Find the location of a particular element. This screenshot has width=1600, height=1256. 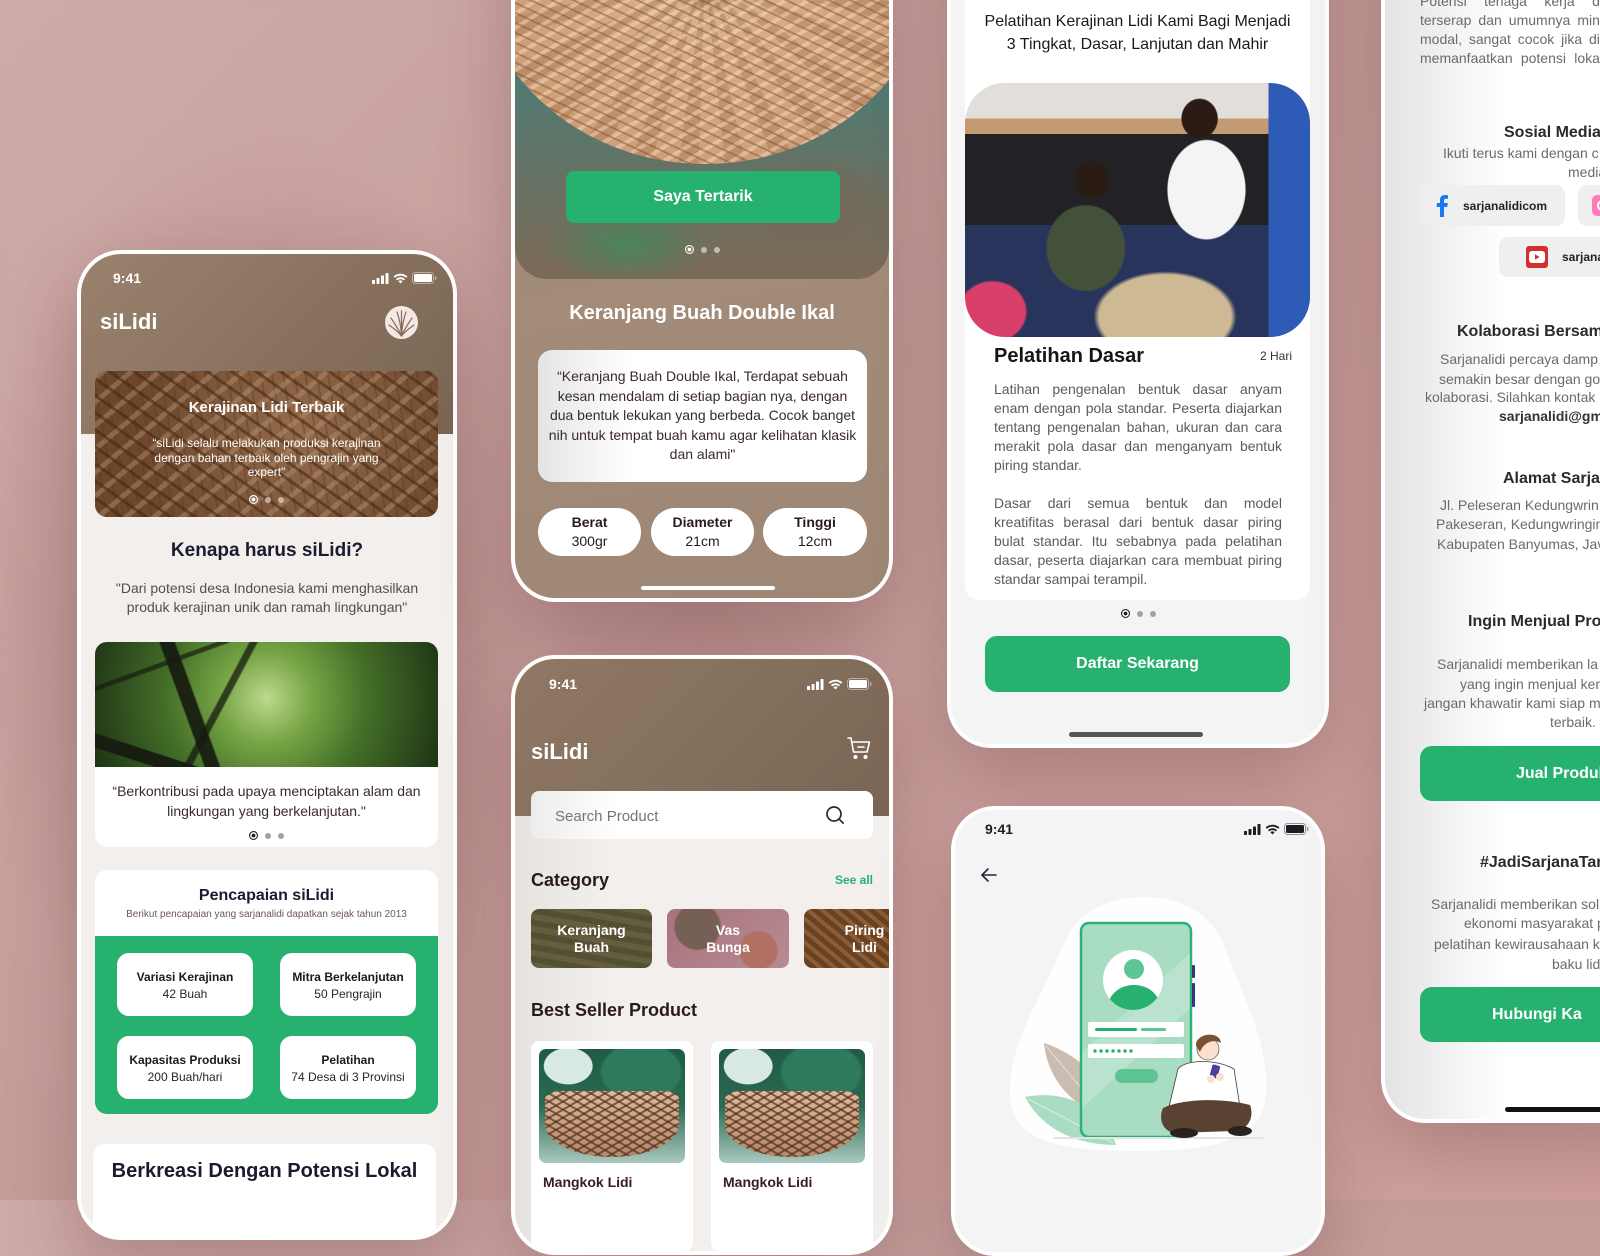

sell-product-label: Jual Produk is located at coordinates (1558, 773).